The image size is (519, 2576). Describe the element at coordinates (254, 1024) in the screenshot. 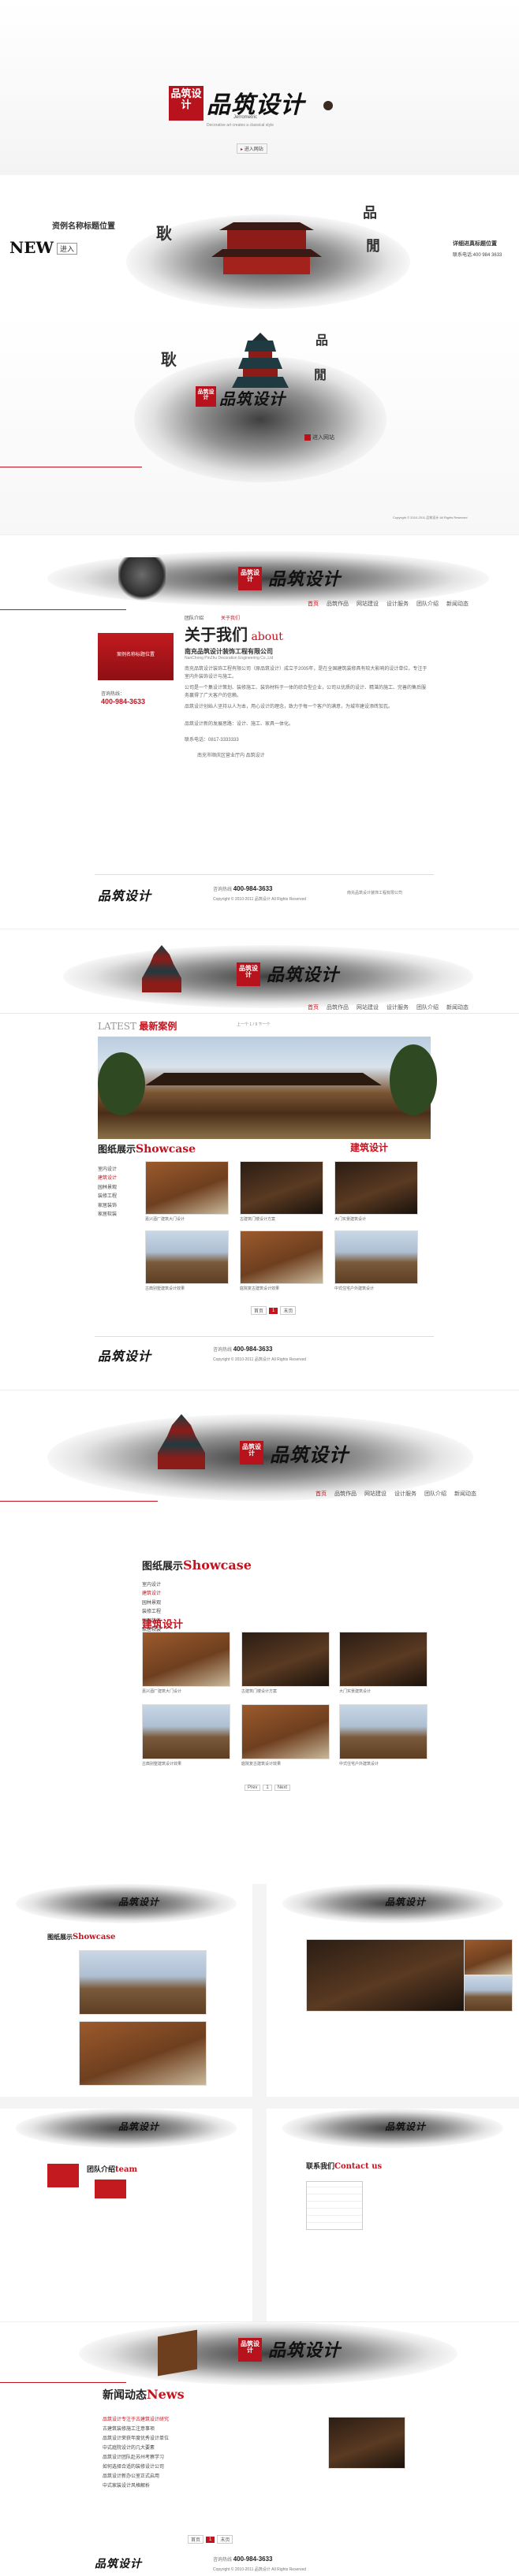

I see `latest-pager: 上一个 1 / 9 下一个` at that location.